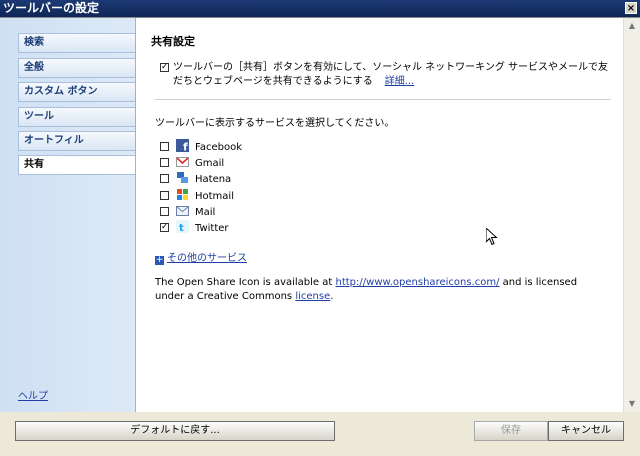 This screenshot has width=640, height=456. Describe the element at coordinates (632, 26) in the screenshot. I see `scroll-up-icon: ▲` at that location.